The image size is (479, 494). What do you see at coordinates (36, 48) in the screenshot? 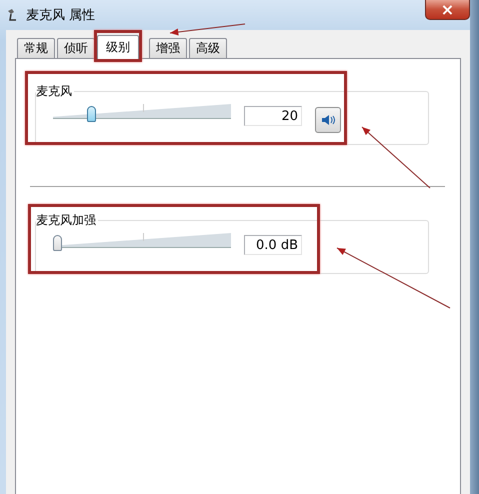
I see `tab: 常规` at bounding box center [36, 48].